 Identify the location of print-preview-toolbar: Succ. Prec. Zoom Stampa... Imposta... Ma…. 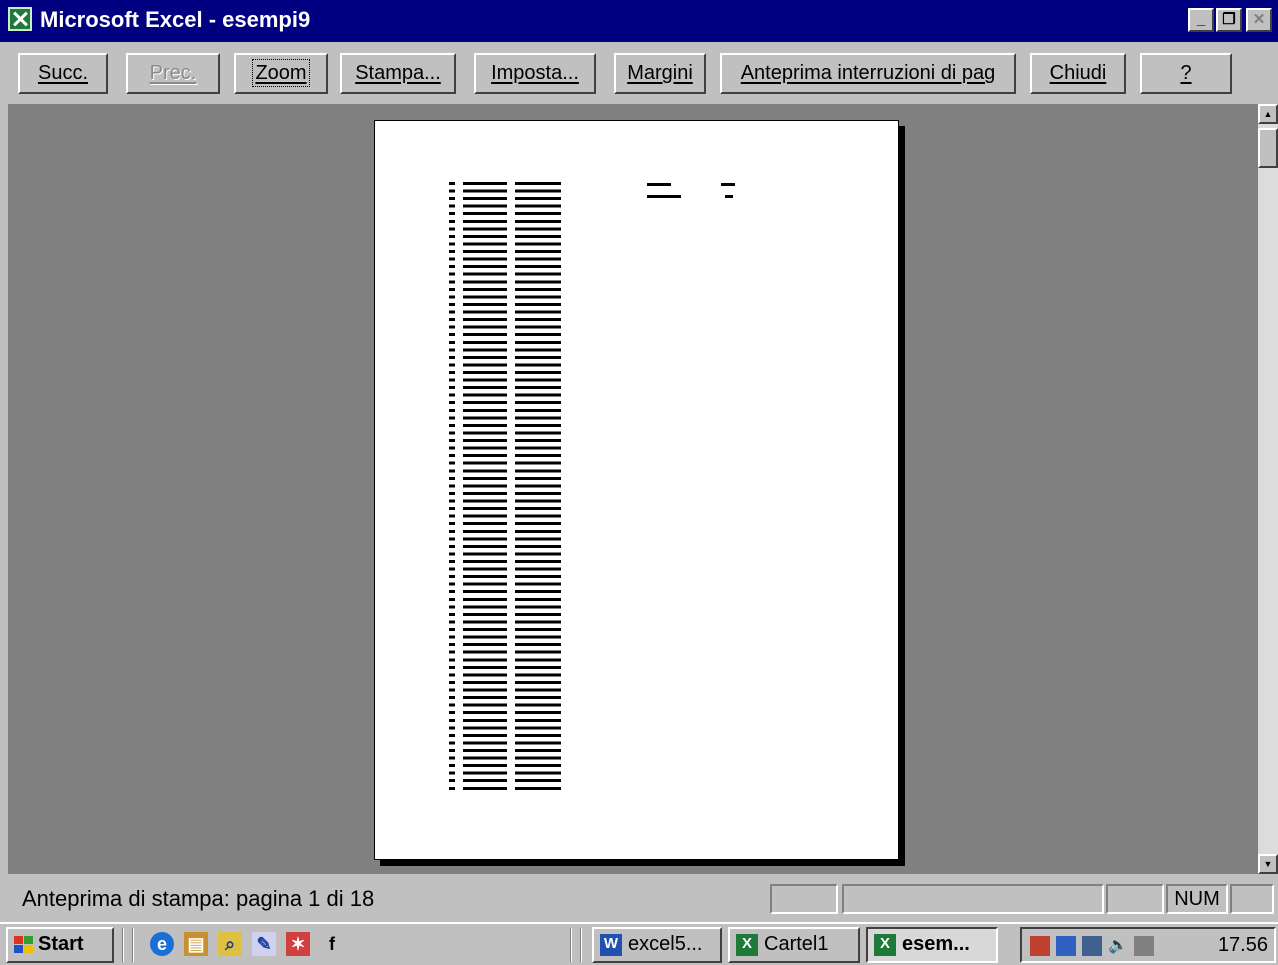
(639, 73).